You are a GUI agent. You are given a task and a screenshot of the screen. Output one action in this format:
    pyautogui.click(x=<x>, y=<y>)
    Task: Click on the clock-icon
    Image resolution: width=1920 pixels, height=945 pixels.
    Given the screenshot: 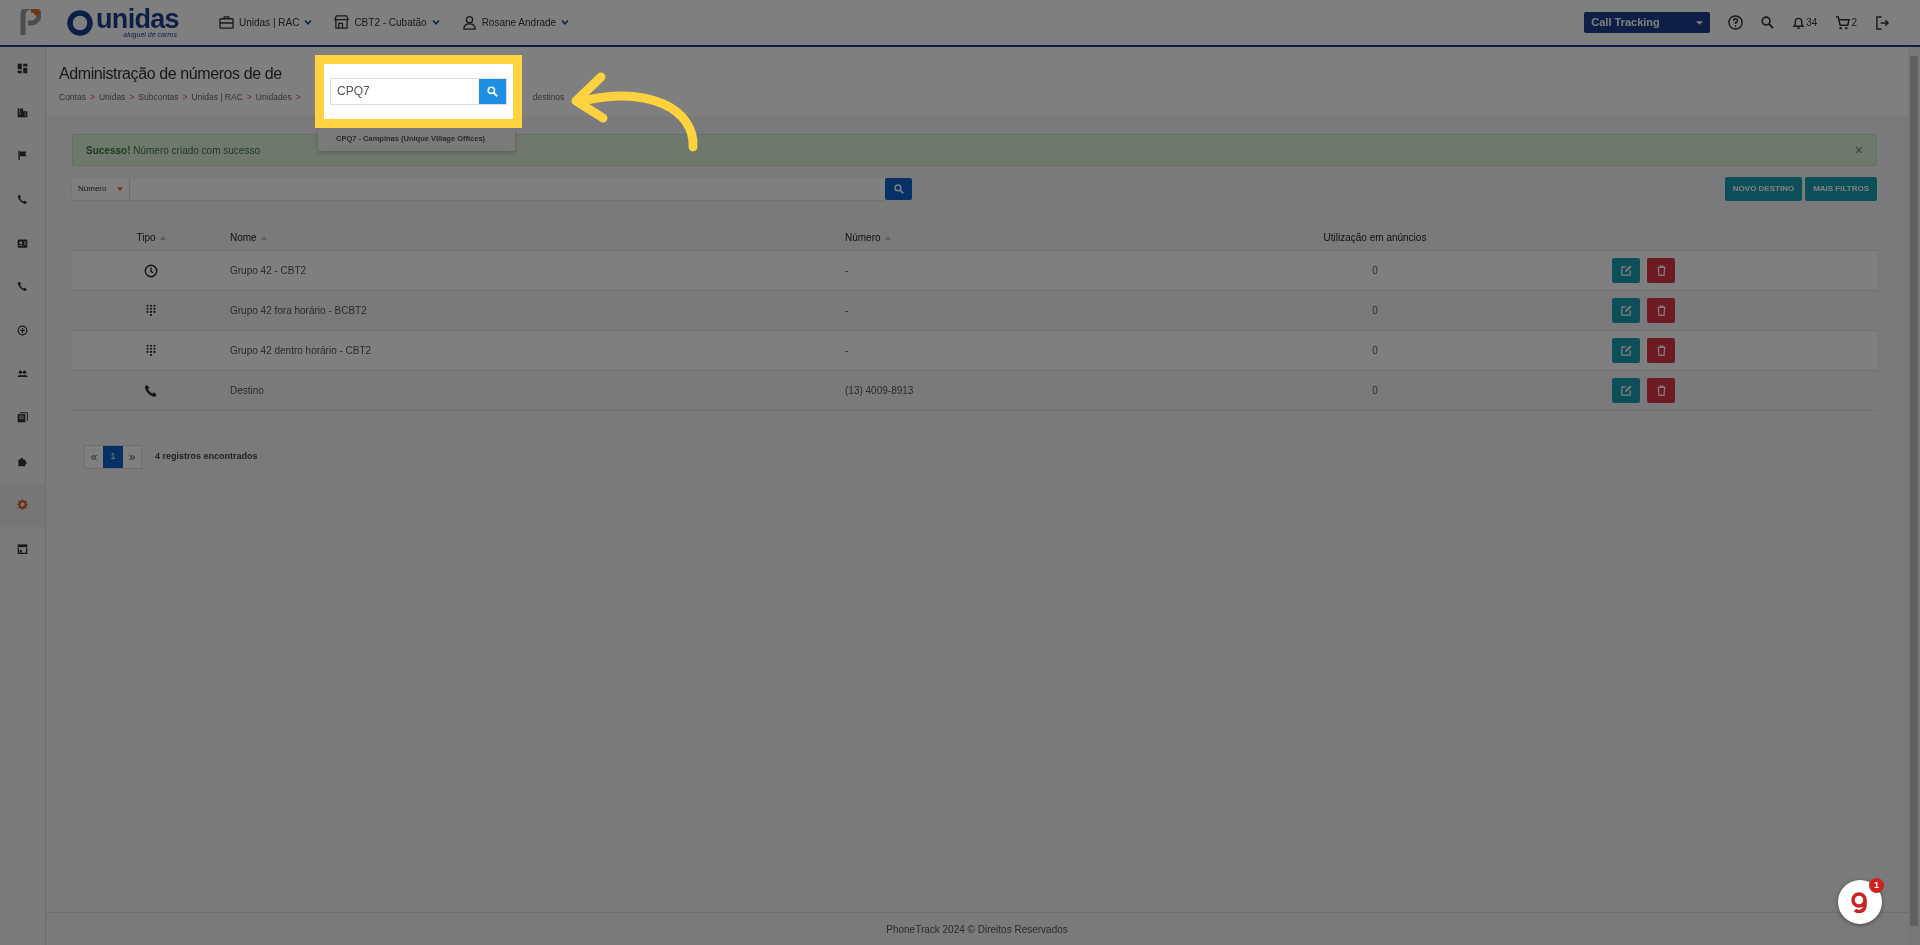 What is the action you would take?
    pyautogui.click(x=151, y=270)
    